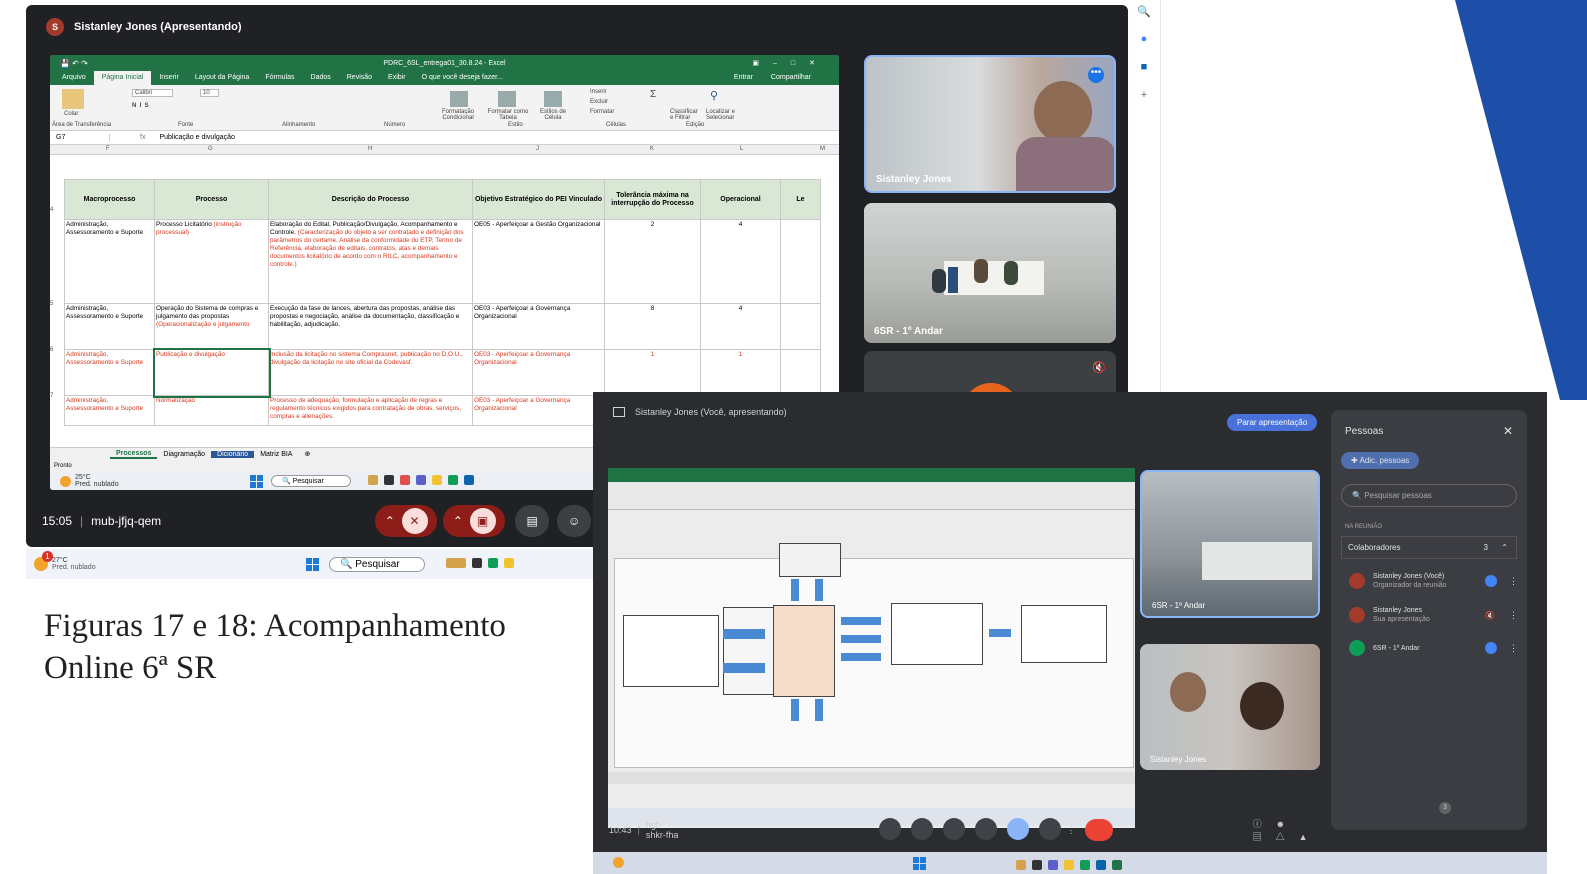  Describe the element at coordinates (1050, 830) in the screenshot. I see `raise-hand-button` at that location.